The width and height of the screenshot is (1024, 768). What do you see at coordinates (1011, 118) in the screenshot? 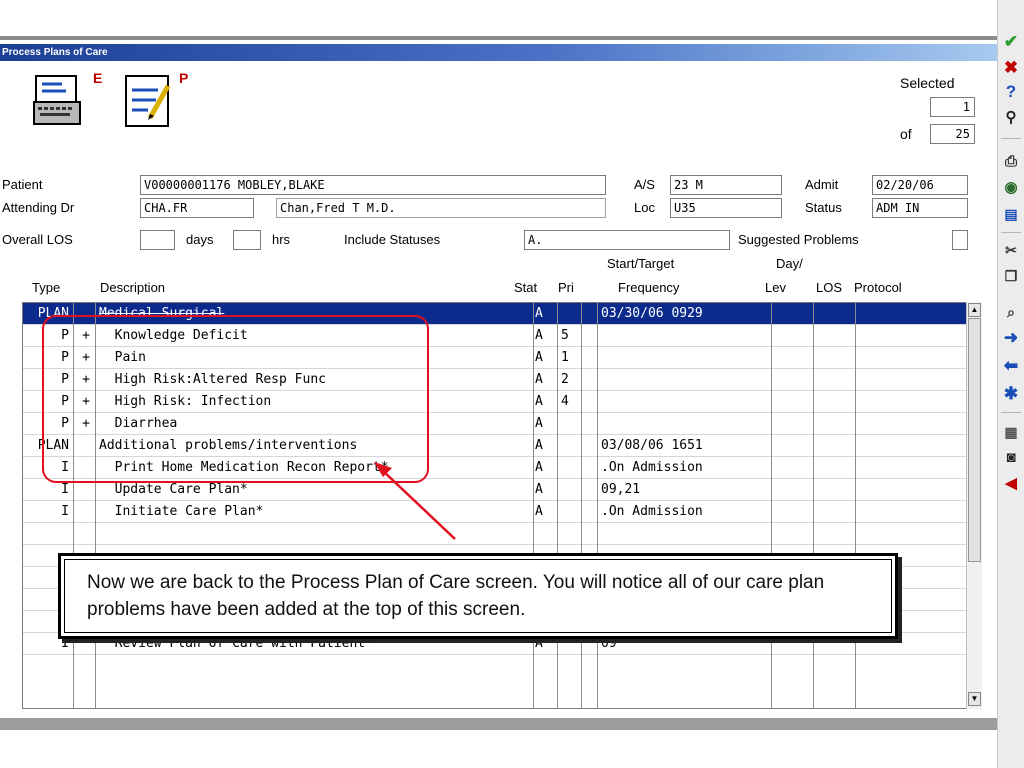
I see `binoculars-icon: ⚲` at bounding box center [1011, 118].